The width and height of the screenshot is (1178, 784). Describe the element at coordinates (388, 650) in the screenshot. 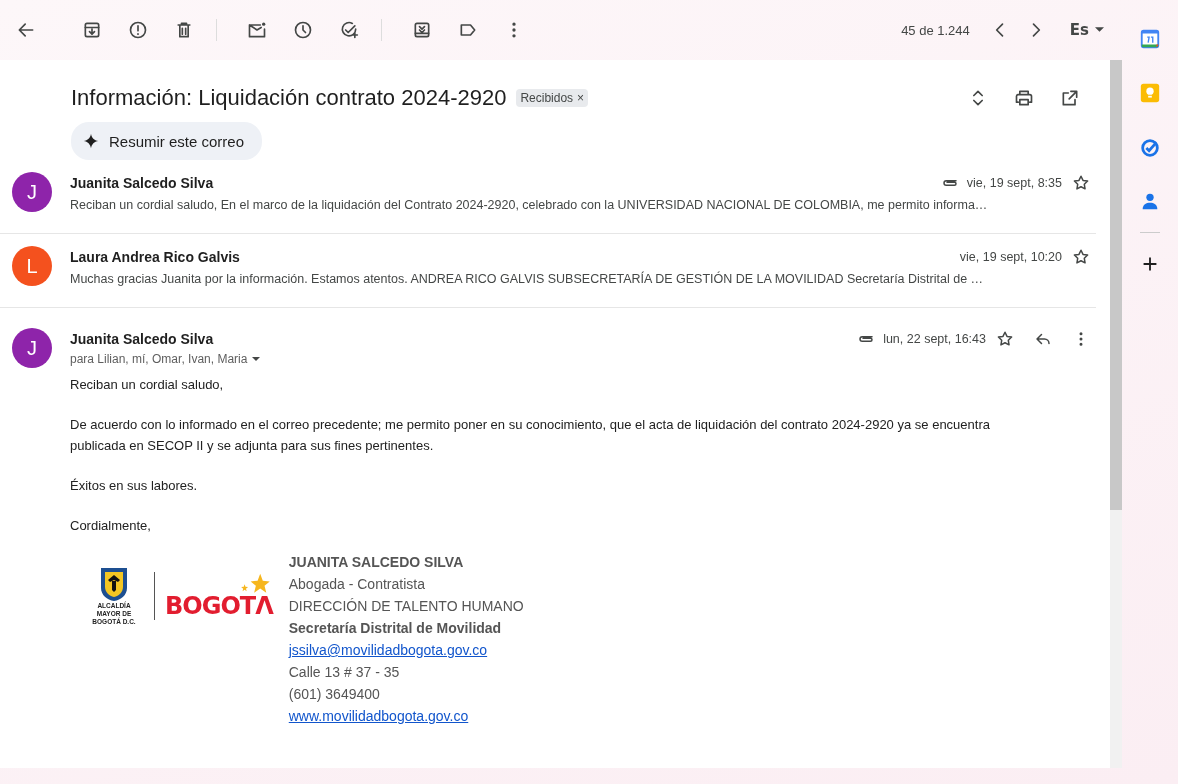

I see `signature-link: jssilva@movilidadbogota.gov.co` at that location.